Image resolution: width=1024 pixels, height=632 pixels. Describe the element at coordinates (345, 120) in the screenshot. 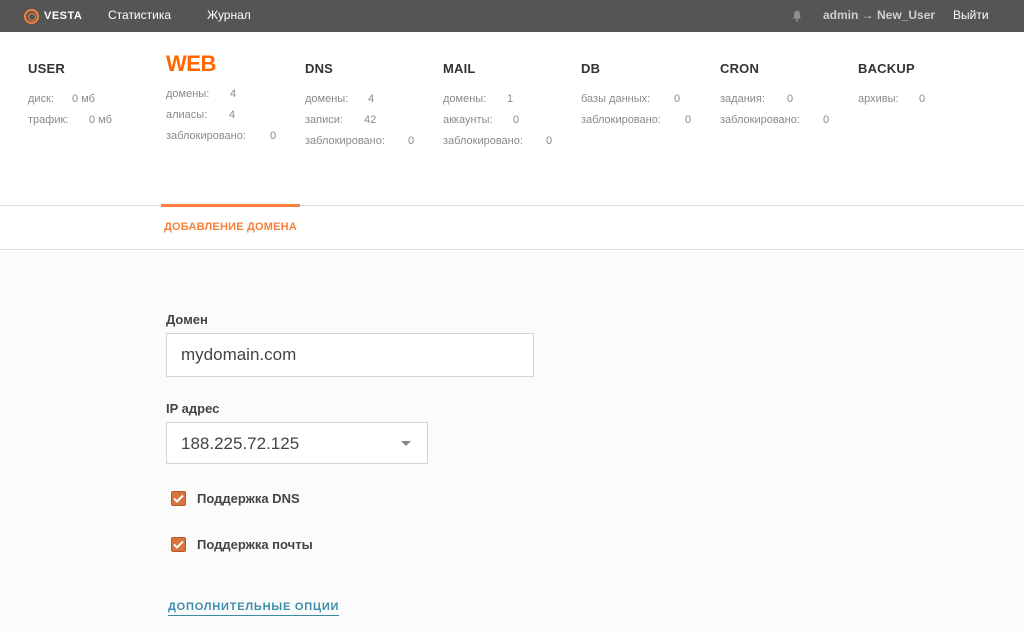

I see `stat-row: записи: 42` at that location.